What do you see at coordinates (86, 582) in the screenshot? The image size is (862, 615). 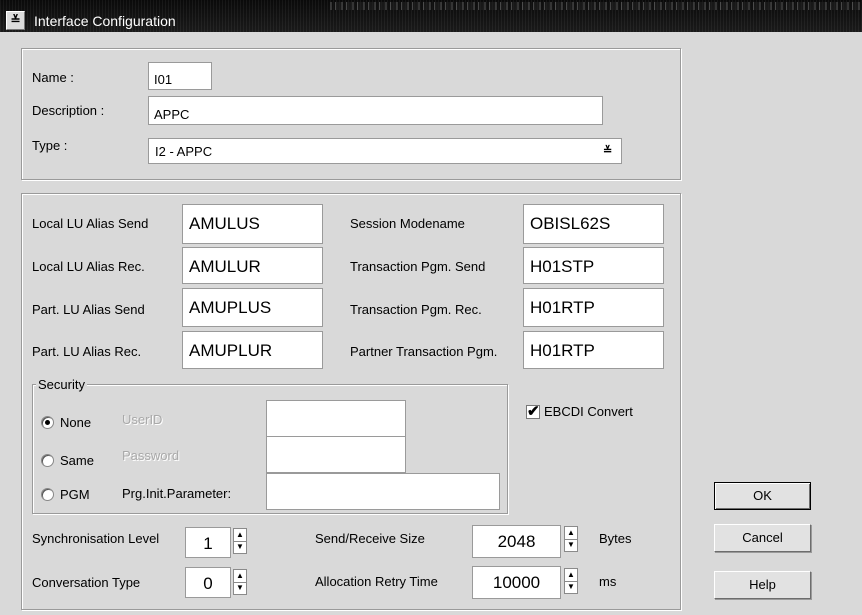 I see `conv-type-label: Conversation Type` at bounding box center [86, 582].